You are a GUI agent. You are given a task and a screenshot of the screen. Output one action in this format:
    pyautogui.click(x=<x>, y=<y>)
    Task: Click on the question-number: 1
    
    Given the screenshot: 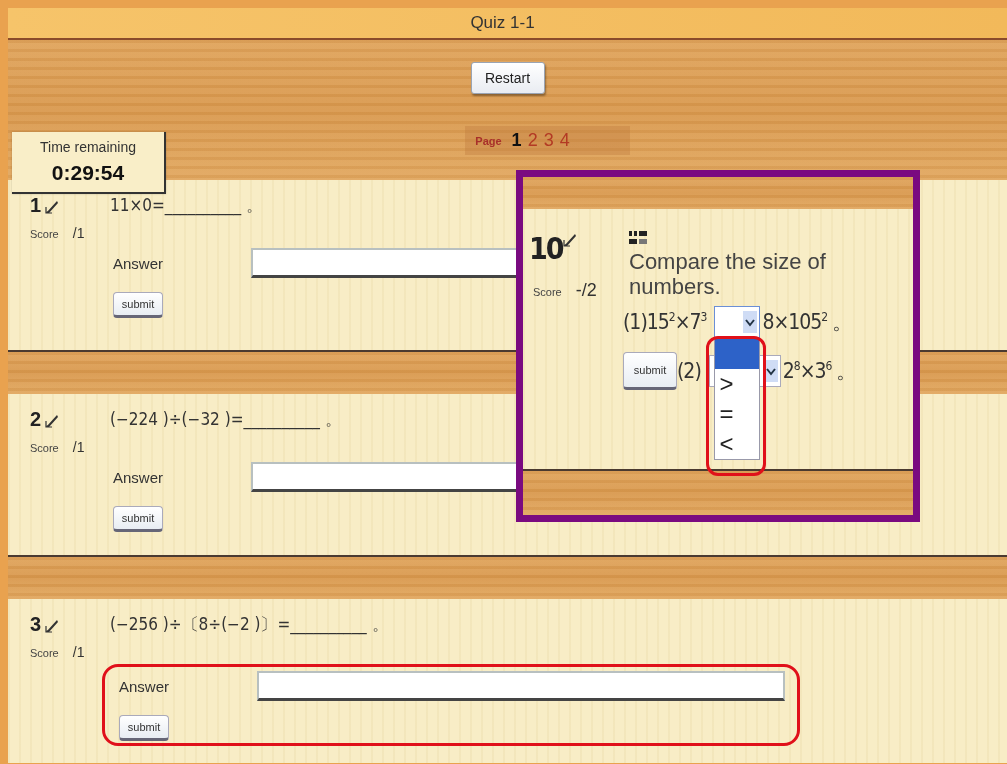 What is the action you would take?
    pyautogui.click(x=36, y=205)
    